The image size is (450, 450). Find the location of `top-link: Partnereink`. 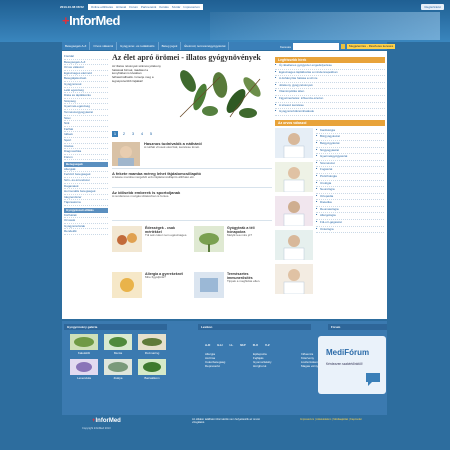

top-link: Partnereink is located at coordinates (148, 7).